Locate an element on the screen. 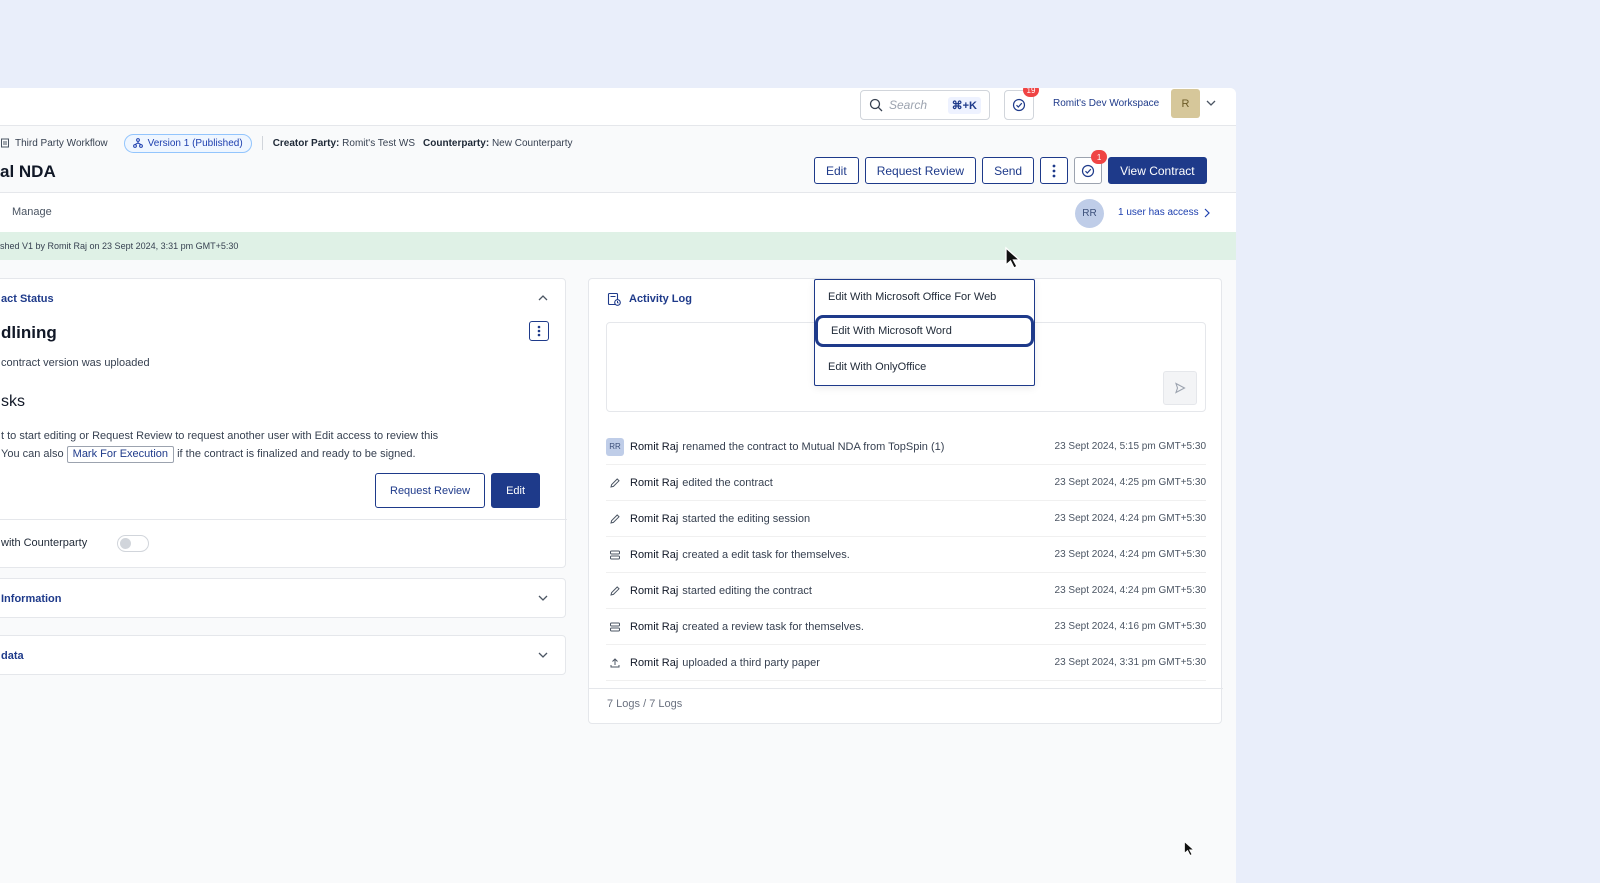  task-icon is located at coordinates (615, 627).